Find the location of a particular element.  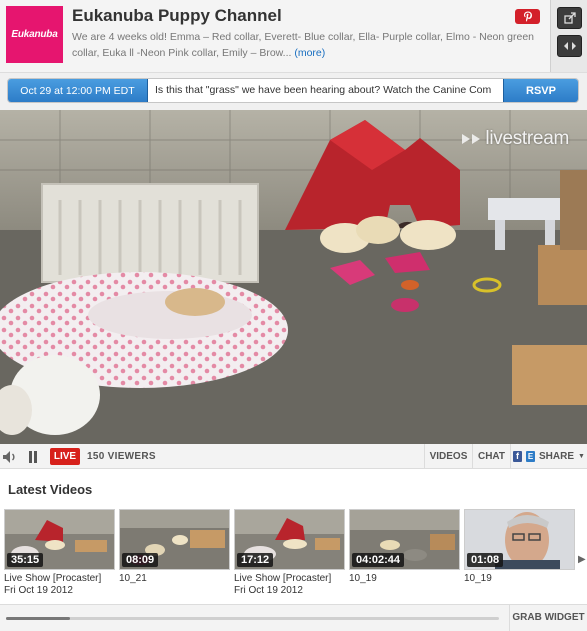

video-card: 08:09 10_21 is located at coordinates (174, 547).